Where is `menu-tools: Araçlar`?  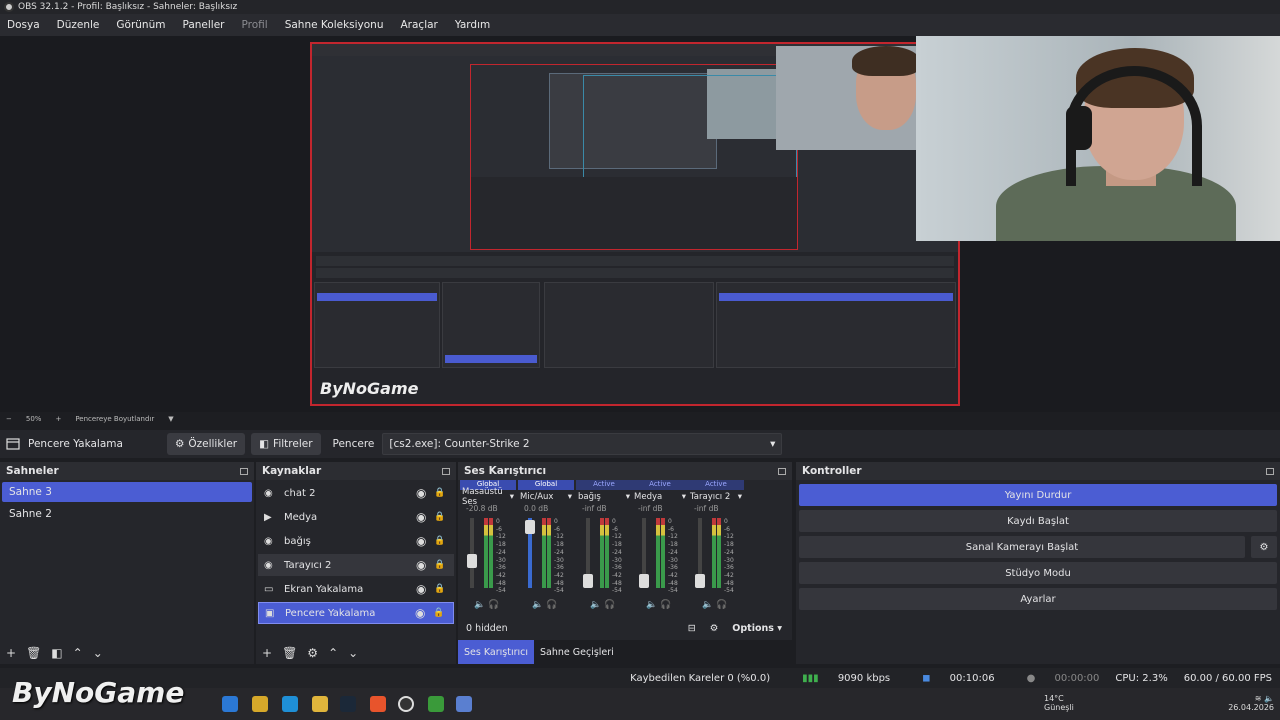
menu-tools: Araçlar is located at coordinates (419, 25).